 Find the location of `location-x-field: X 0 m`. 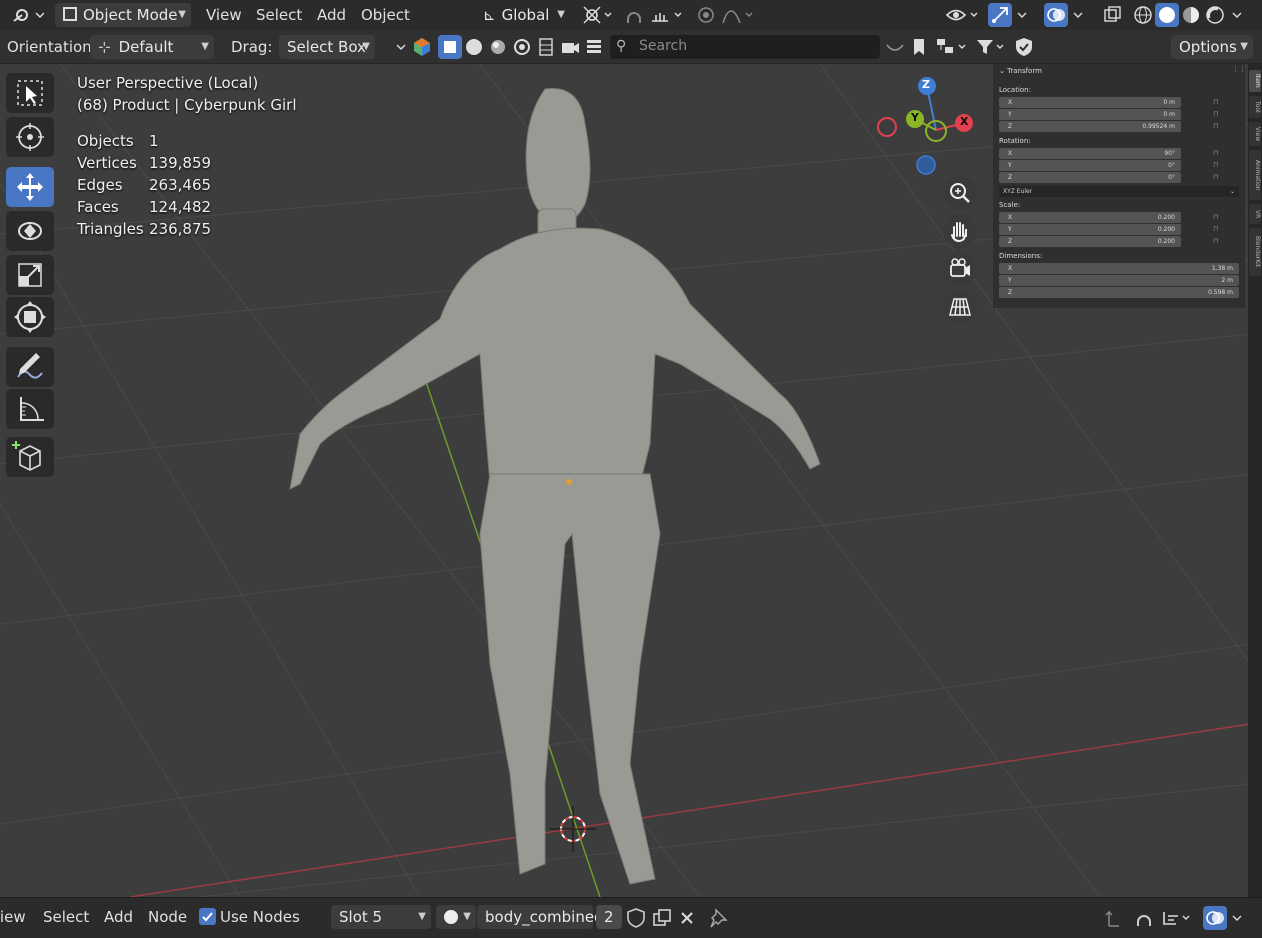

location-x-field: X 0 m is located at coordinates (1090, 102).